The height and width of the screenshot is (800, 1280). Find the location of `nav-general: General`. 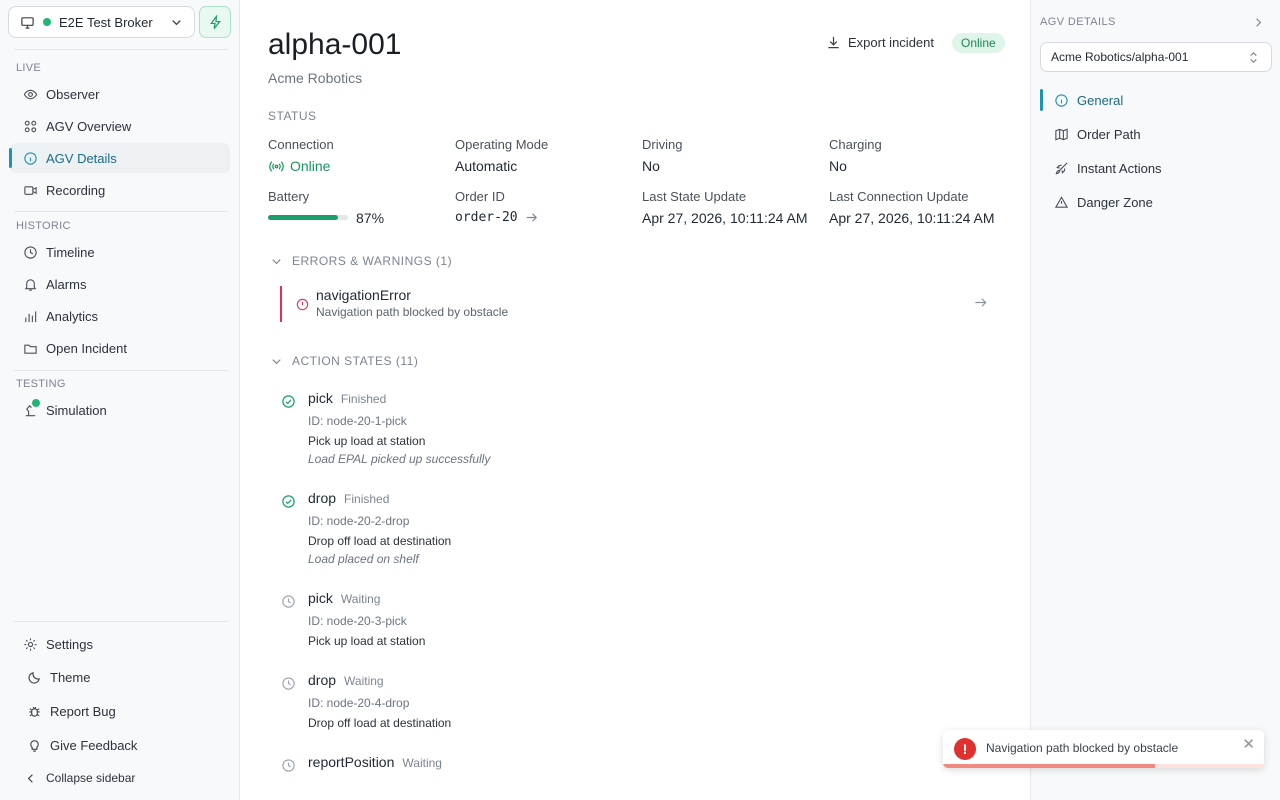

nav-general: General is located at coordinates (1155, 100).